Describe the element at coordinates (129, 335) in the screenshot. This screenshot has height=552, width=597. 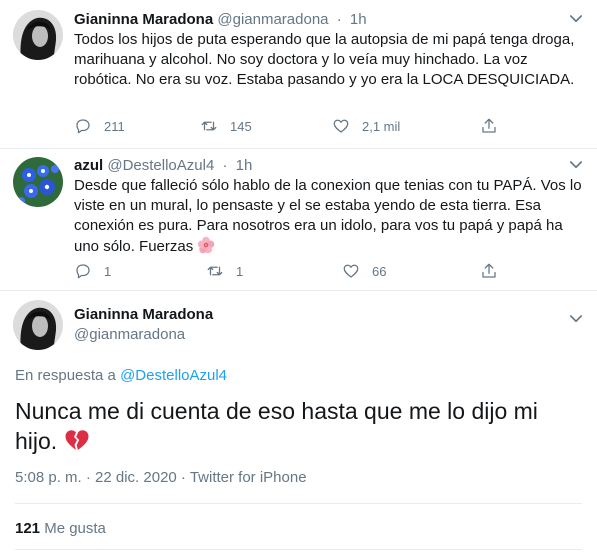
I see `main-tweet-handle: @gianmaradona` at that location.